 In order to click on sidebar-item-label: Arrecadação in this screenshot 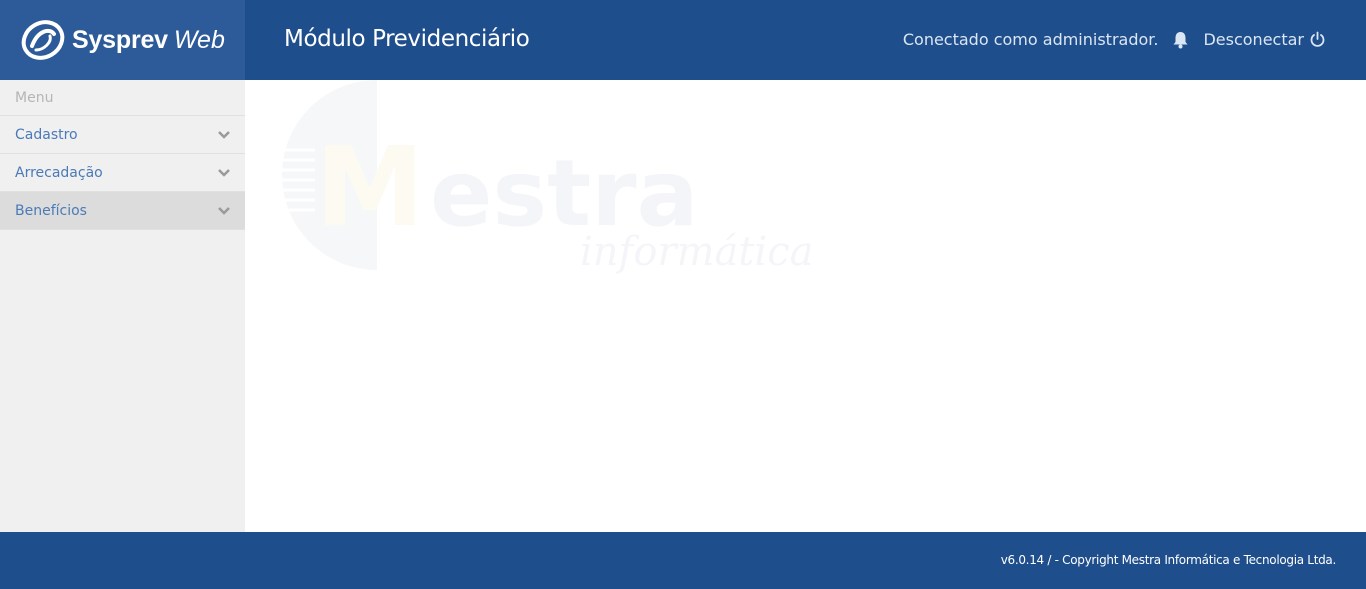, I will do `click(59, 172)`.